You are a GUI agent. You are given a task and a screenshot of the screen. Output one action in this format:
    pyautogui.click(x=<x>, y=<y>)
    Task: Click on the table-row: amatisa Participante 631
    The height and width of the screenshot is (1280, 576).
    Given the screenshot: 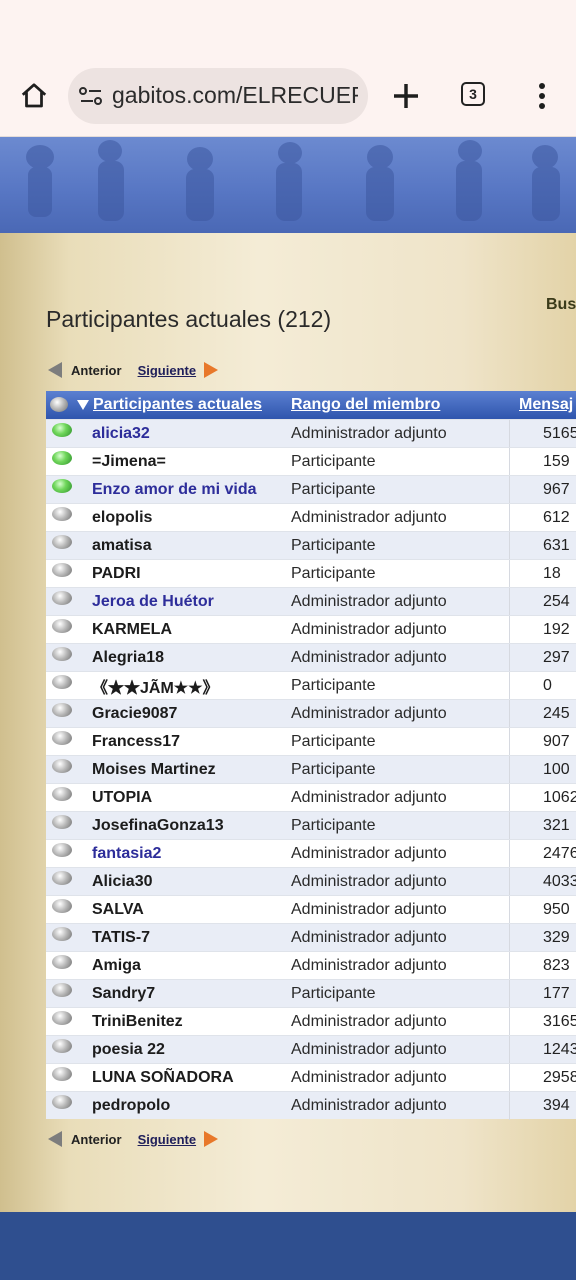 What is the action you would take?
    pyautogui.click(x=311, y=545)
    